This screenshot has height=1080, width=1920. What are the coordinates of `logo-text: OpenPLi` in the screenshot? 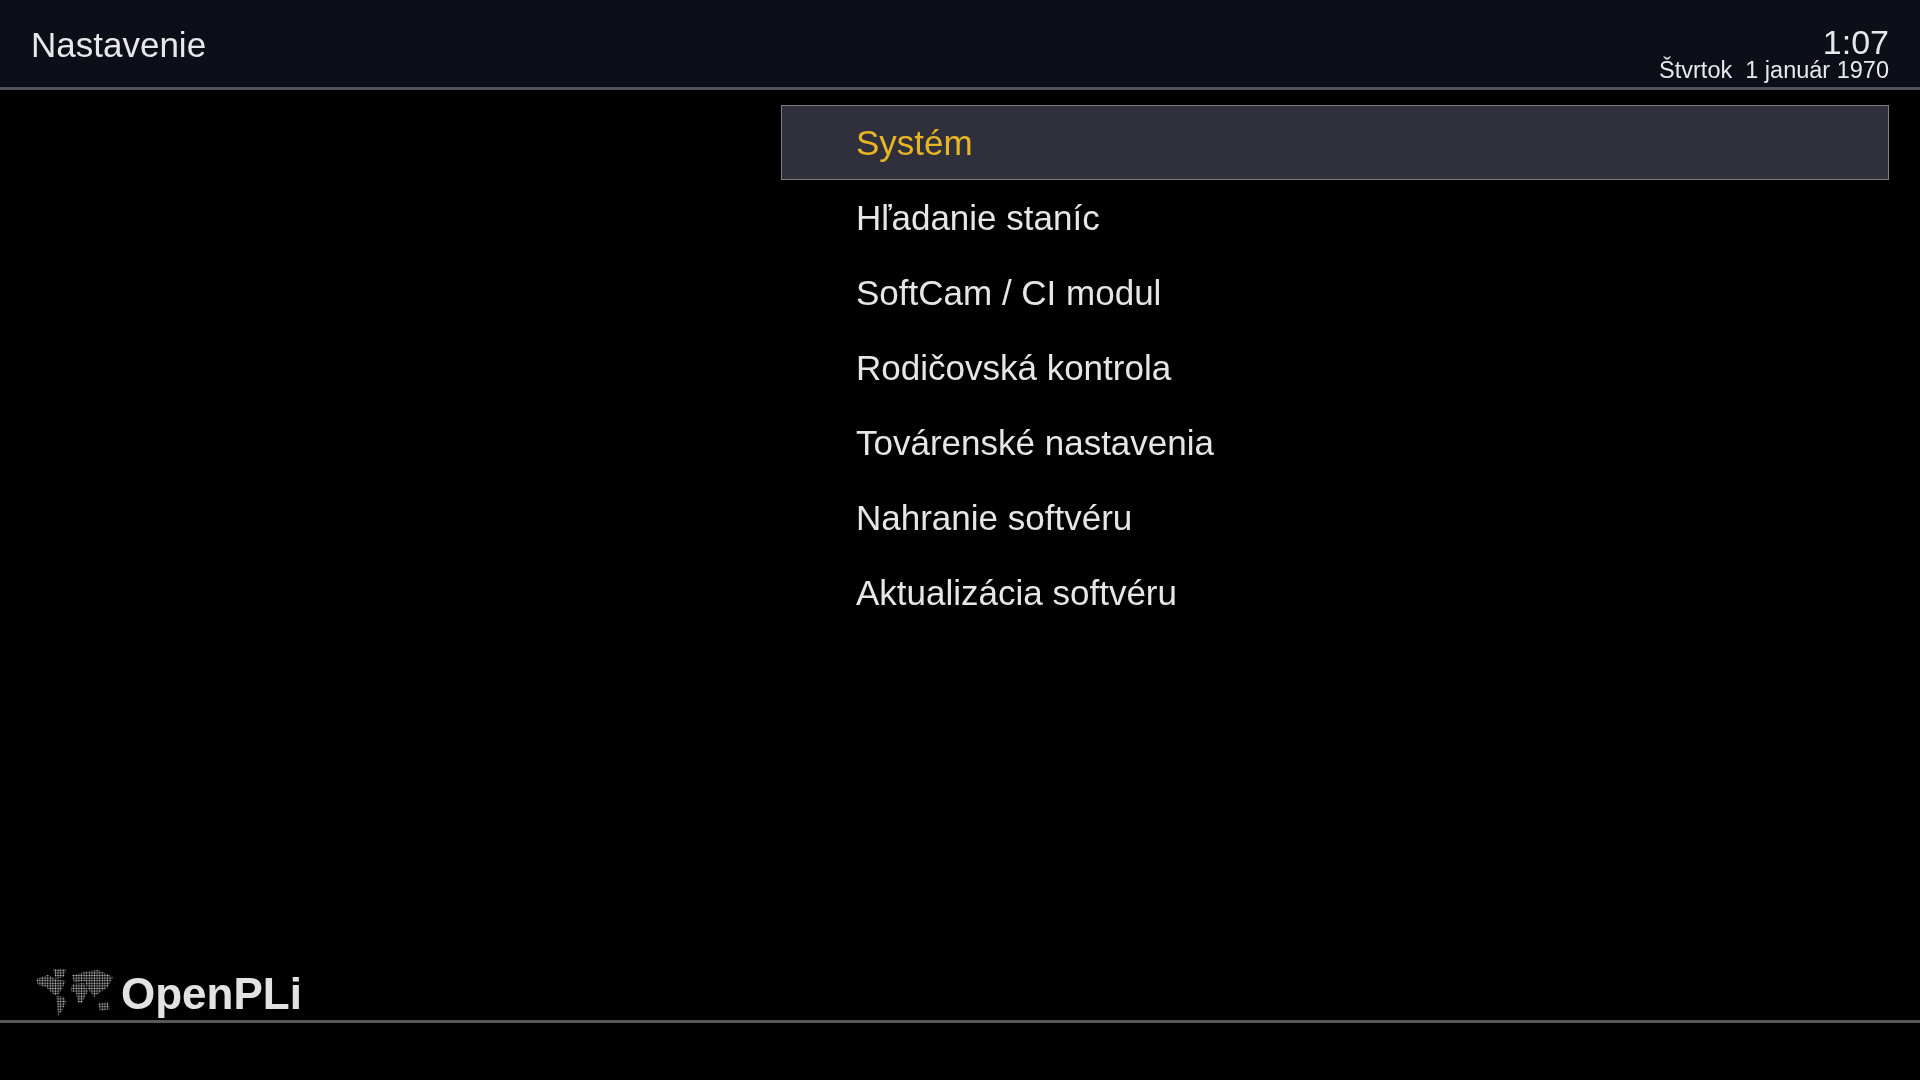 It's located at (211, 994).